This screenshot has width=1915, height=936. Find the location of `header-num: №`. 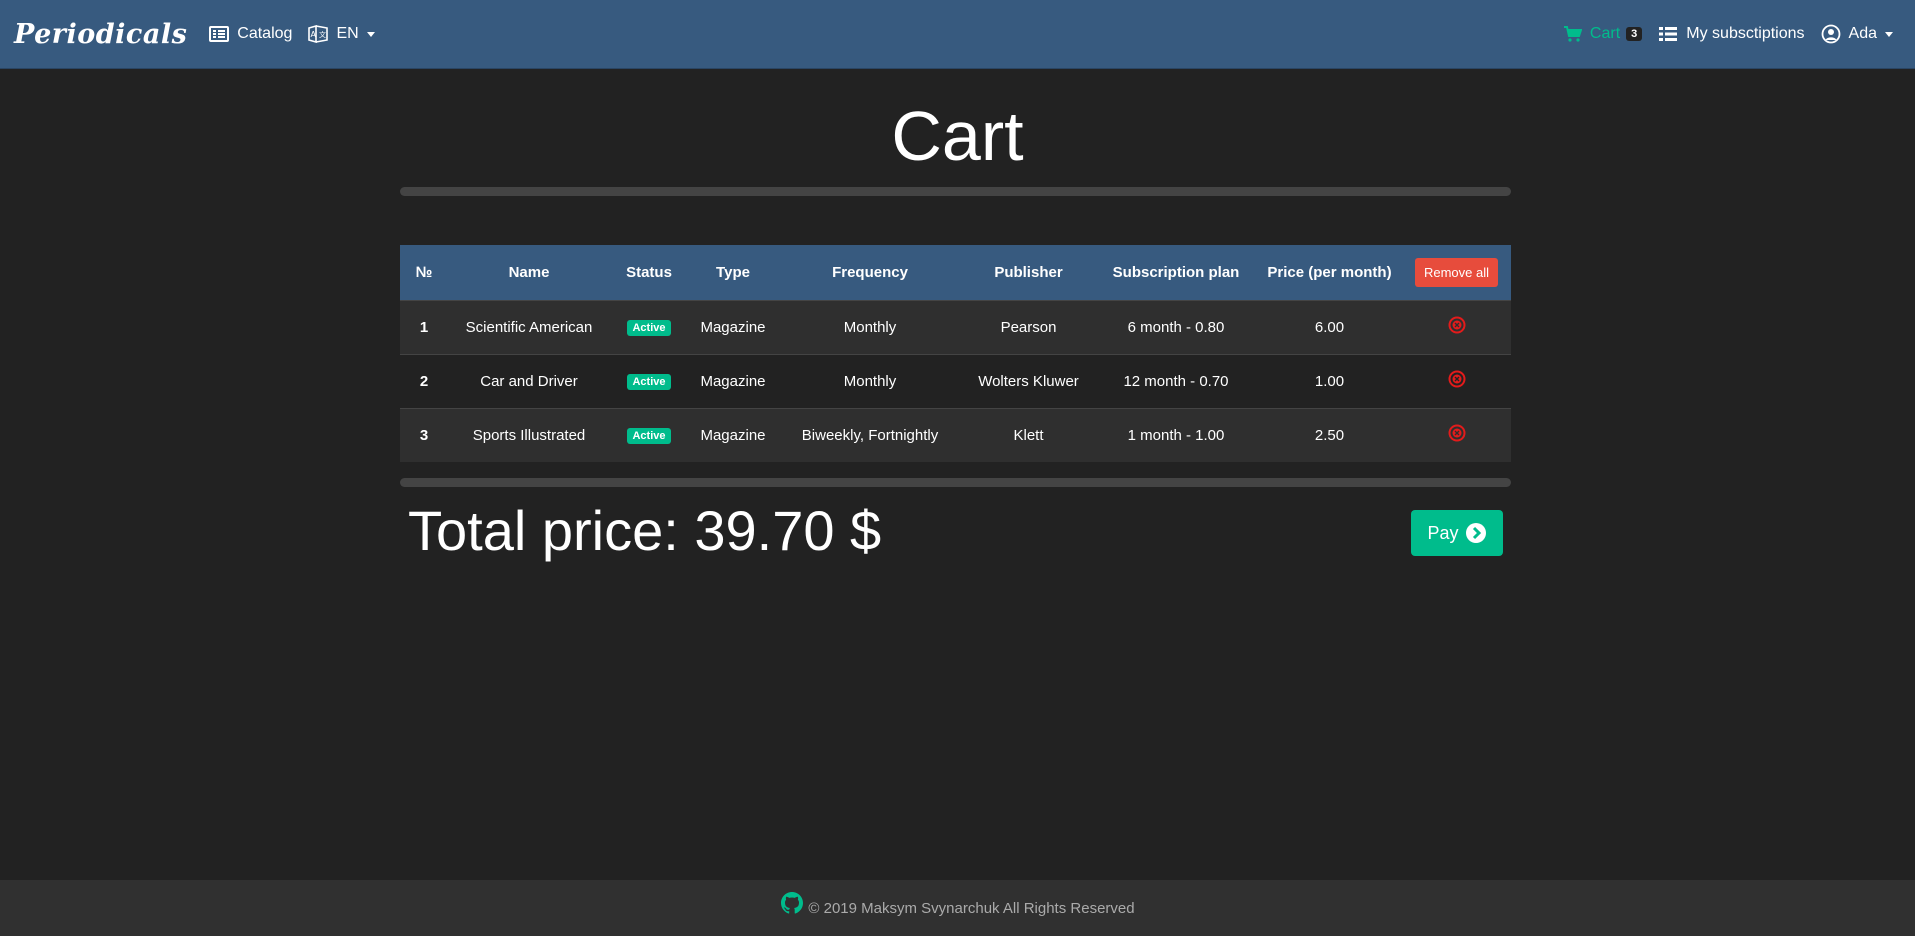

header-num: № is located at coordinates (424, 272).